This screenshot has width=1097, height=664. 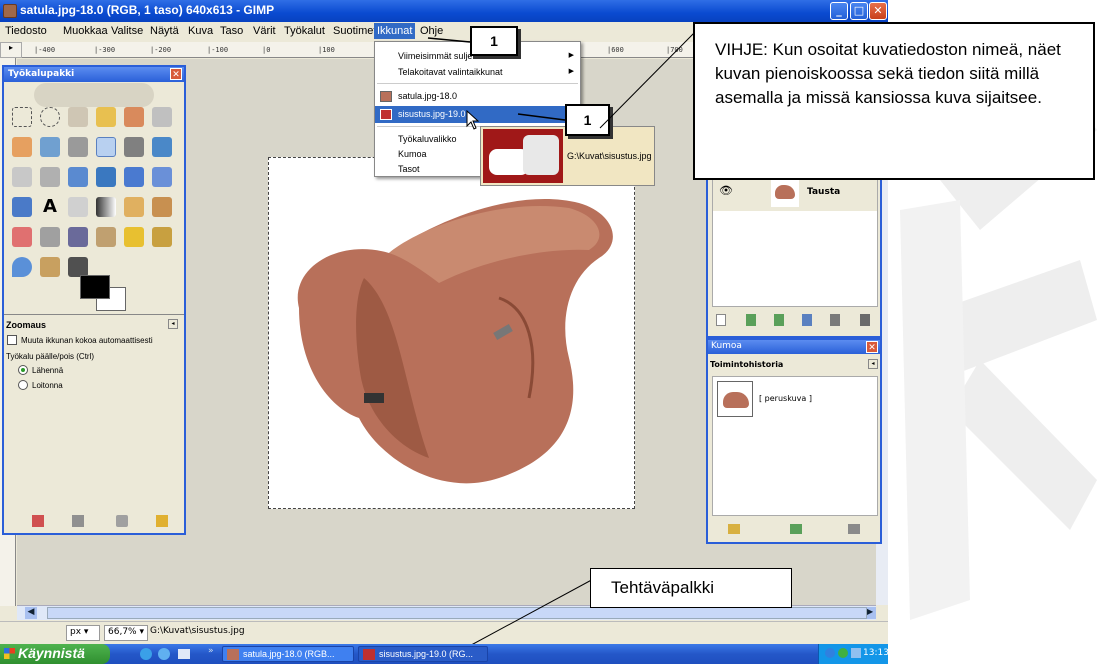 I want to click on scroll-thumb, so click(x=457, y=613).